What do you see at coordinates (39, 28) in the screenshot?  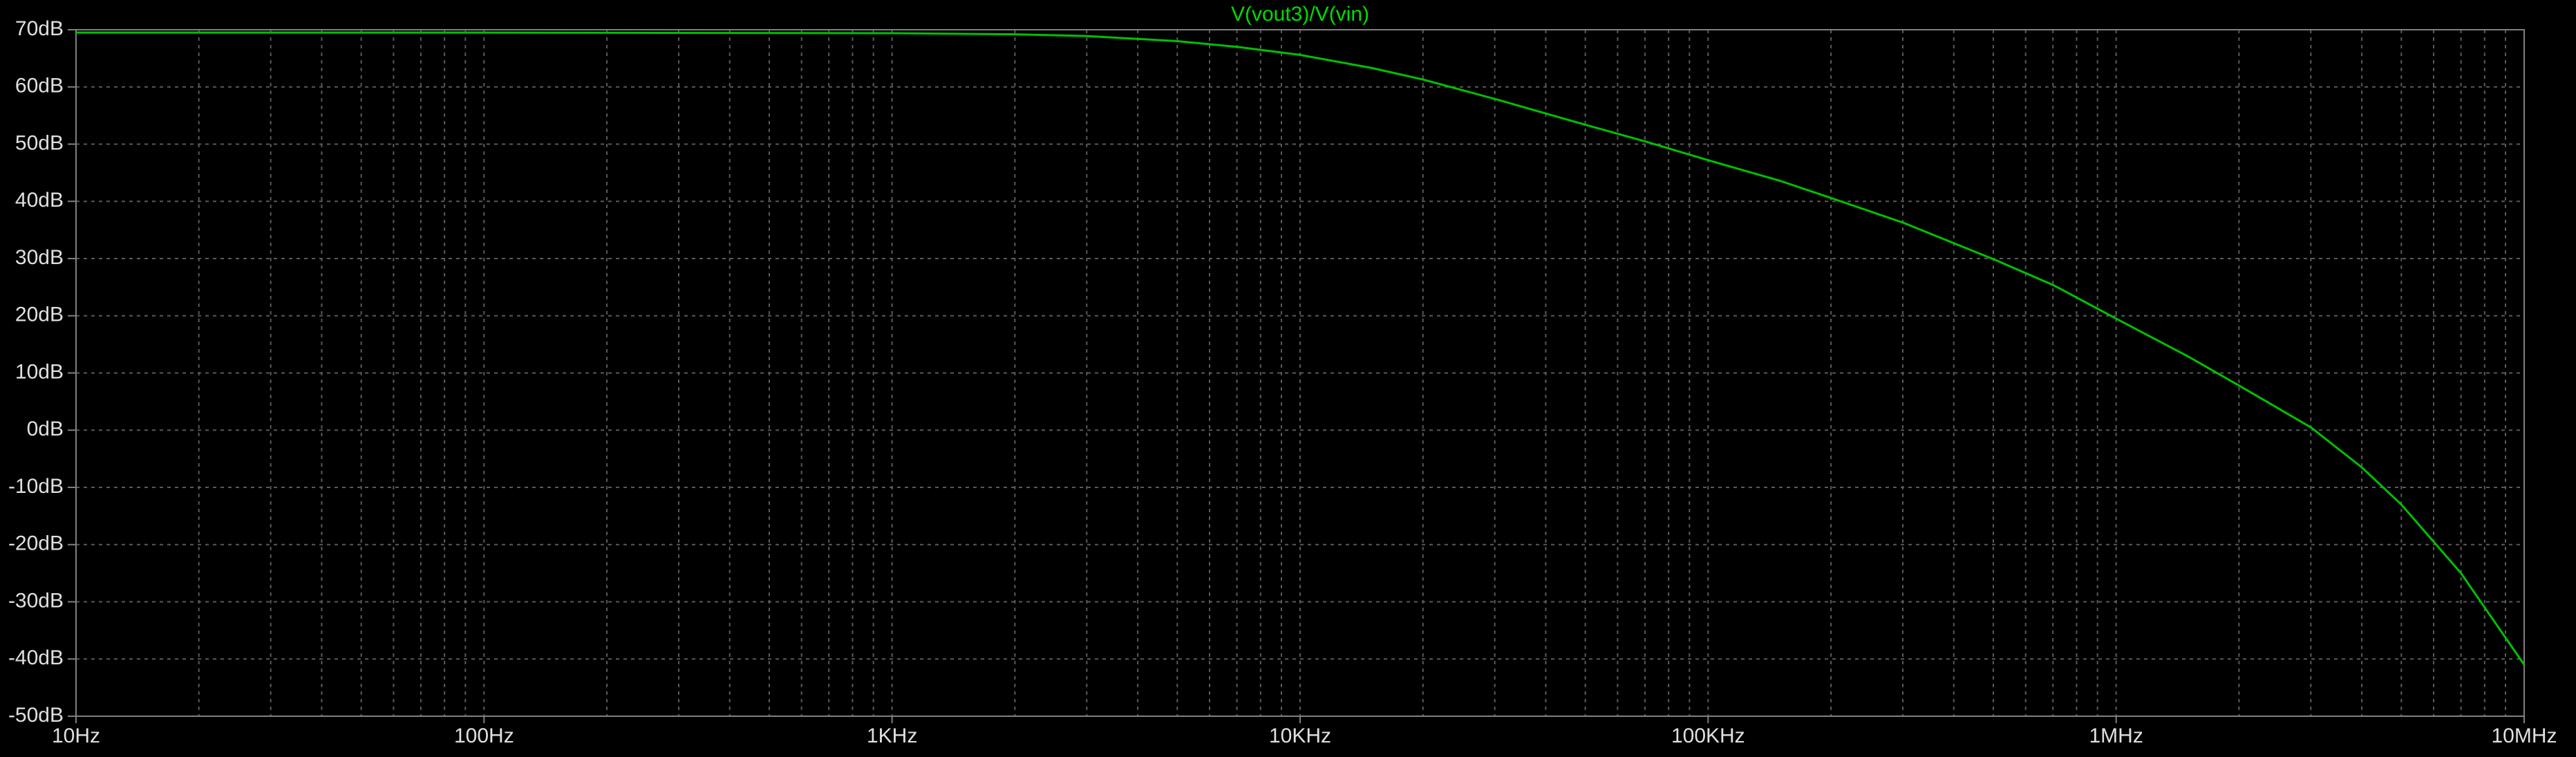 I see `y-tick-label: 70dB` at bounding box center [39, 28].